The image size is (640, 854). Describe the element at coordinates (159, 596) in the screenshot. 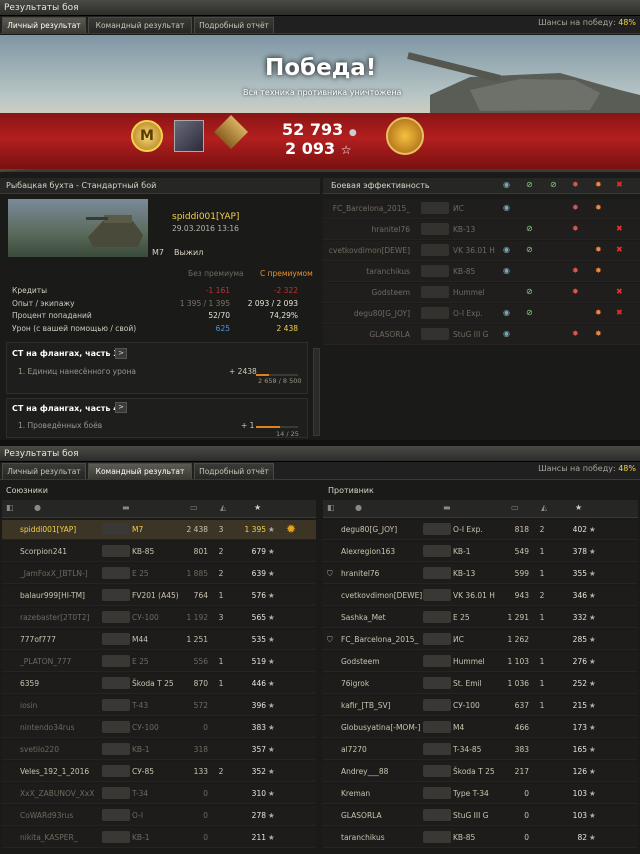

I see `table-row: balaur999[HI-TM] FV201 (A45) 764 1 576 ★` at that location.